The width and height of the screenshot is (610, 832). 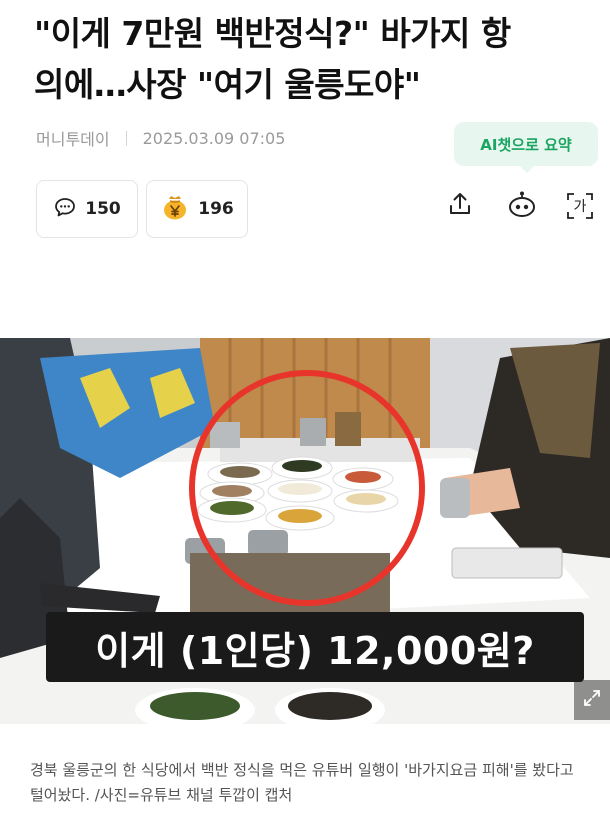 I want to click on reactions-button: 196, so click(x=197, y=209).